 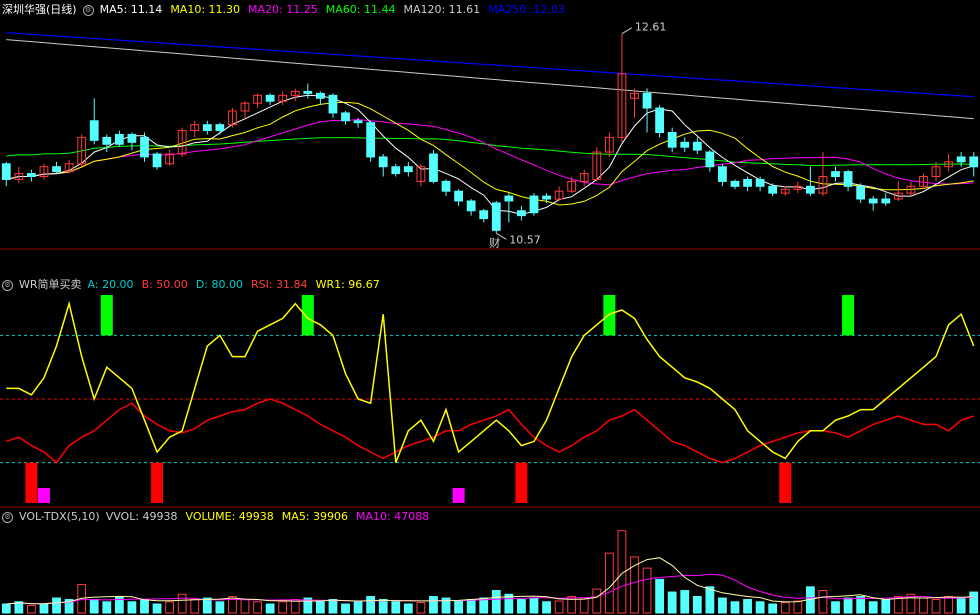 I want to click on low-label: 10.57, so click(x=525, y=239).